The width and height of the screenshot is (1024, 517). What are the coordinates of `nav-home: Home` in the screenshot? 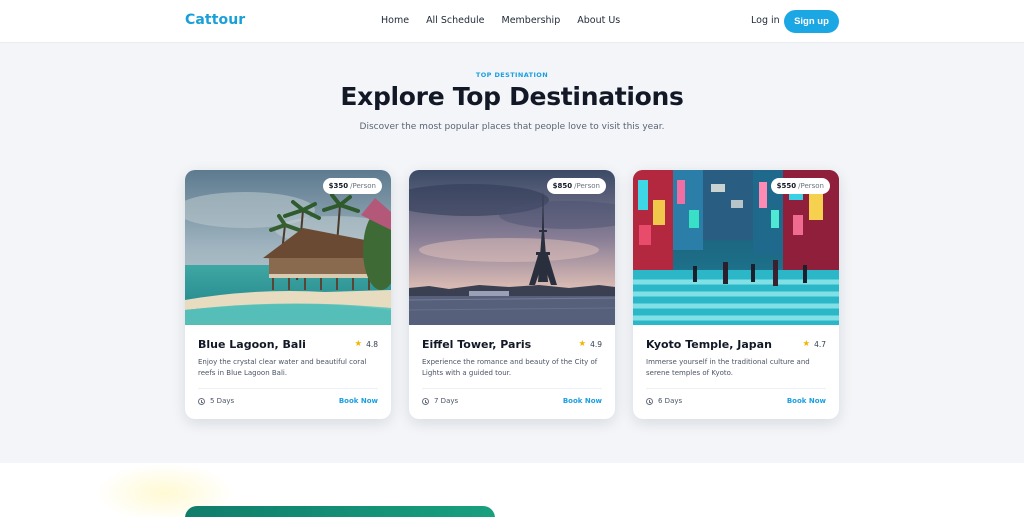 It's located at (395, 20).